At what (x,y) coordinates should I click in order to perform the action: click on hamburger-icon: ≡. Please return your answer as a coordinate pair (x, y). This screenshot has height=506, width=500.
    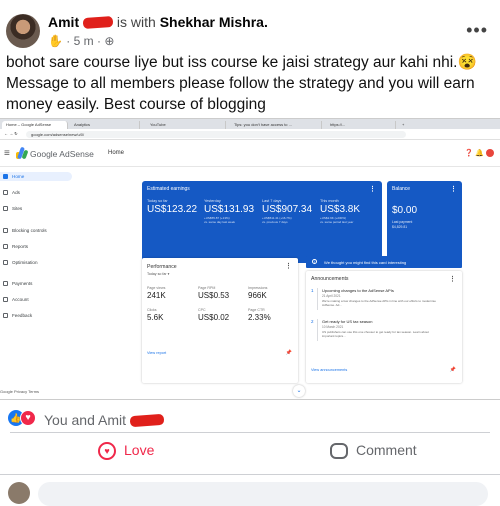
    Looking at the image, I should click on (7, 153).